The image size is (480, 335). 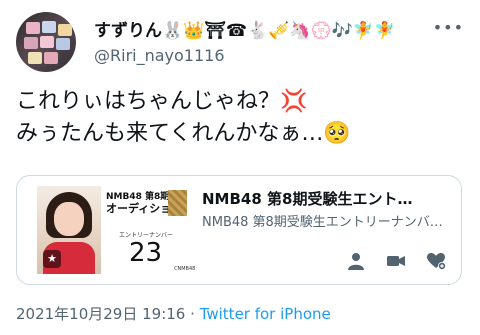 What do you see at coordinates (162, 101) in the screenshot?
I see `tweet-line: これりぃはちゃんじゃね？💢` at bounding box center [162, 101].